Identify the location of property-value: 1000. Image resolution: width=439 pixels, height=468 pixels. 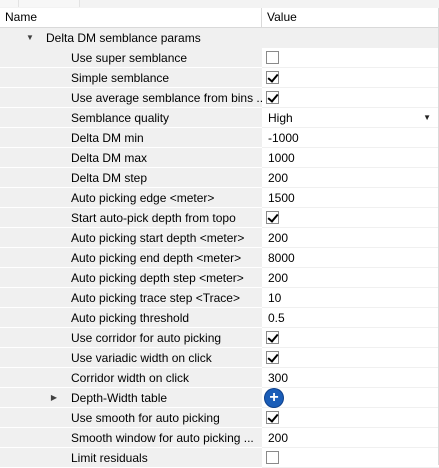
(281, 158).